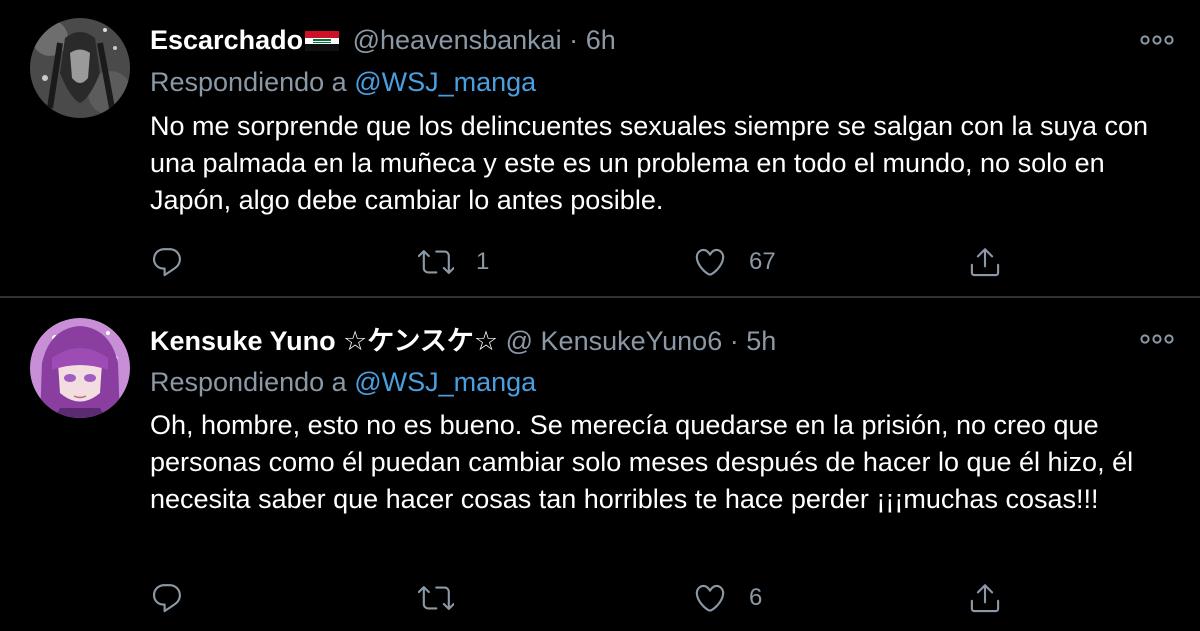 The width and height of the screenshot is (1200, 631). What do you see at coordinates (324, 341) in the screenshot?
I see `display-name: Kensuke Yuno ☆ケンスケ☆` at bounding box center [324, 341].